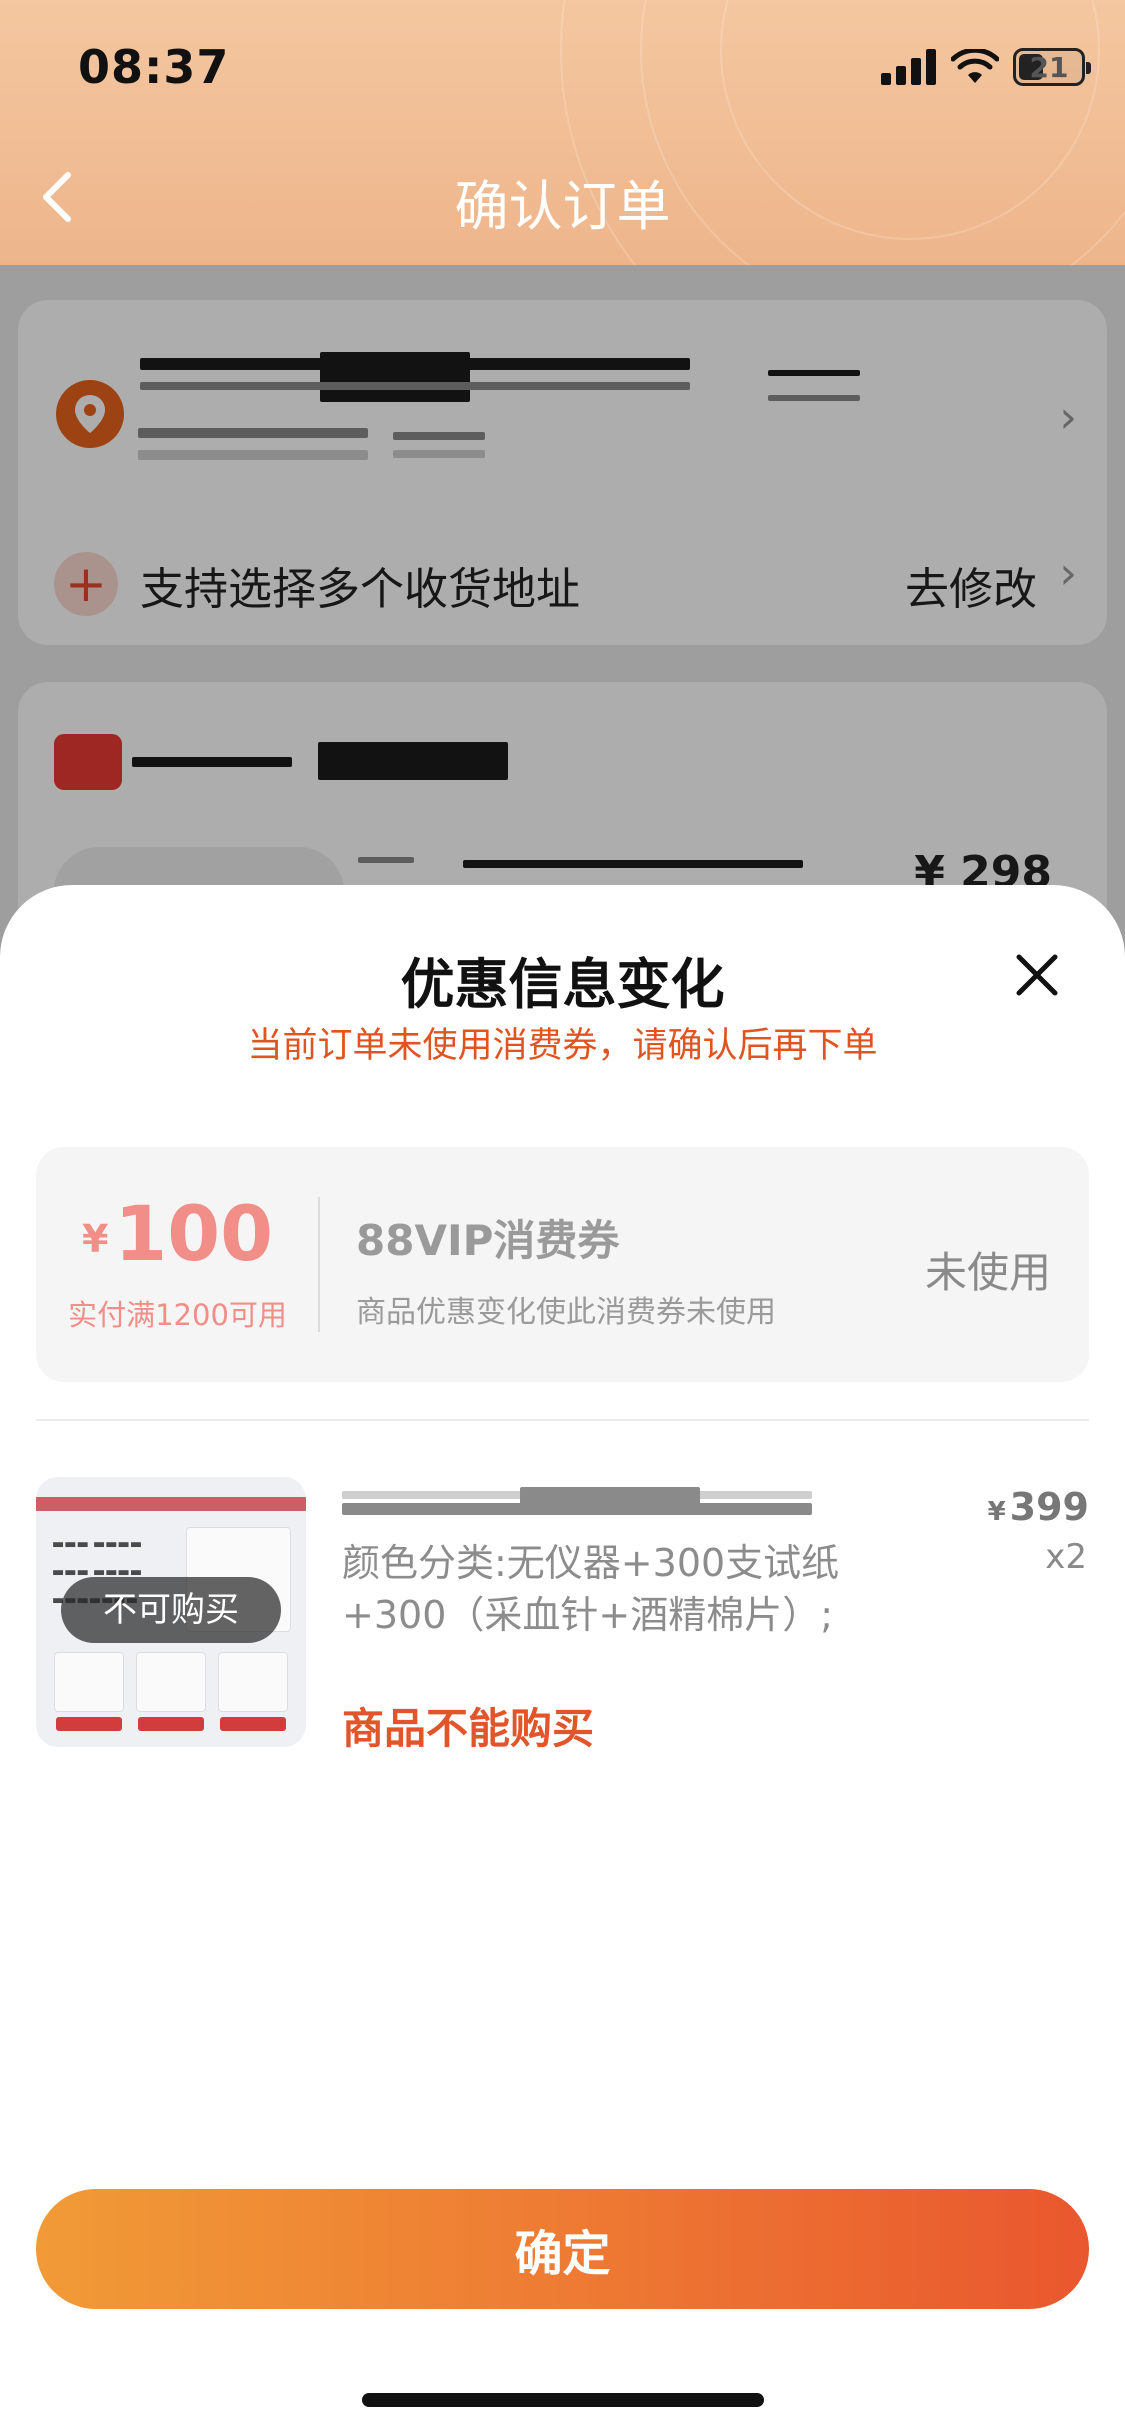 This screenshot has height=2436, width=1125. What do you see at coordinates (1066, 1557) in the screenshot?
I see `product-quantity: x2` at bounding box center [1066, 1557].